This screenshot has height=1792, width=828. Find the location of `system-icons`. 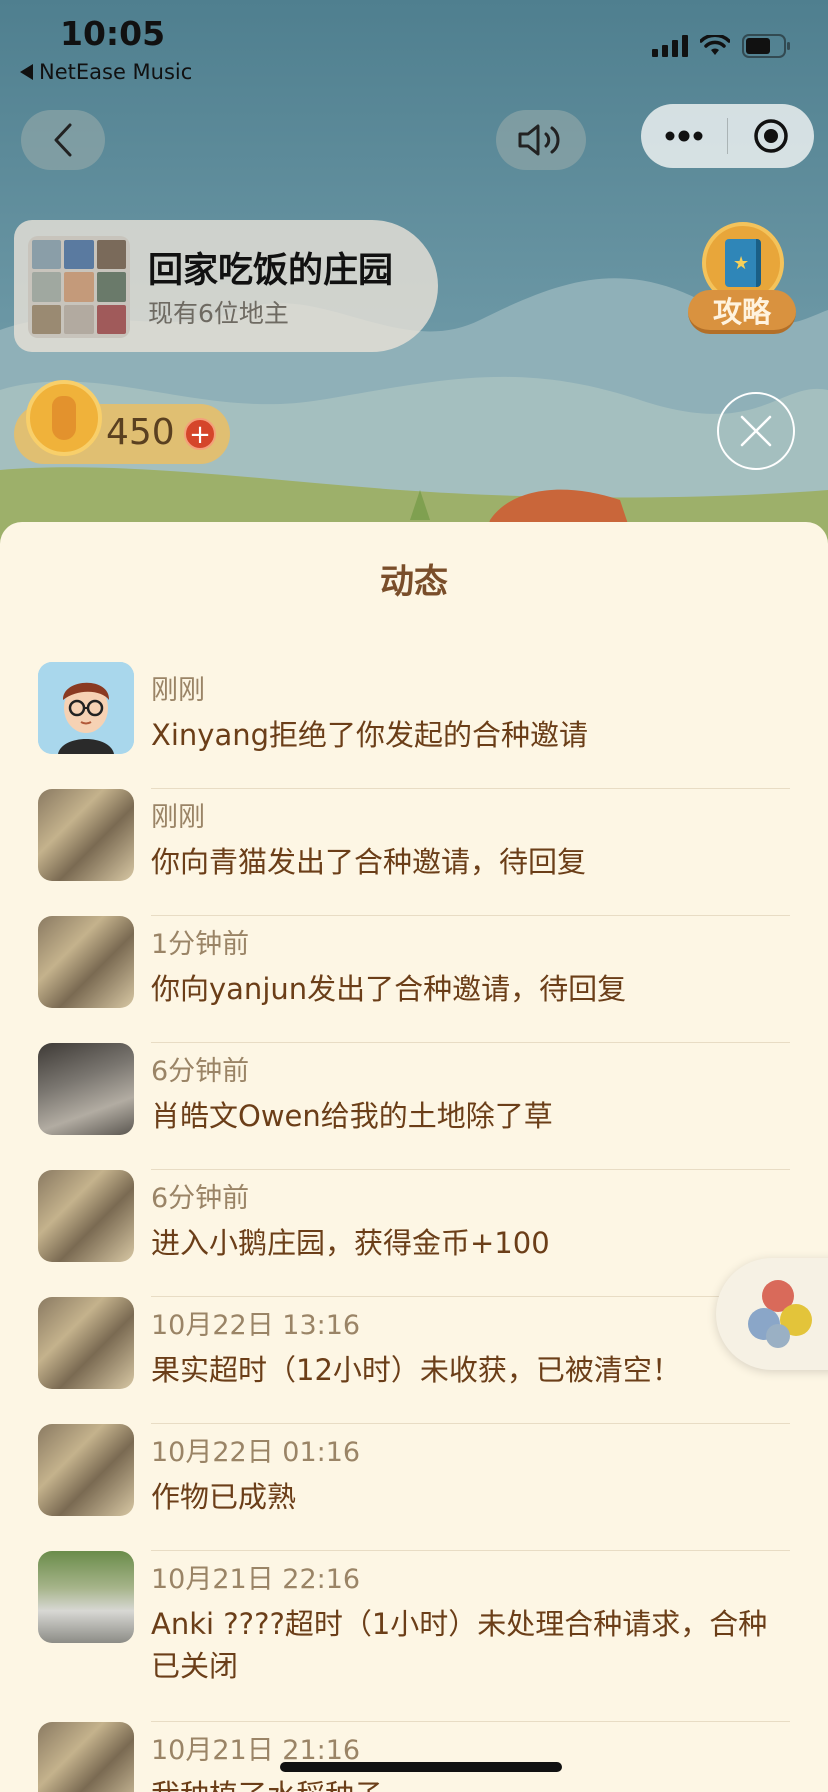

system-icons is located at coordinates (722, 46).